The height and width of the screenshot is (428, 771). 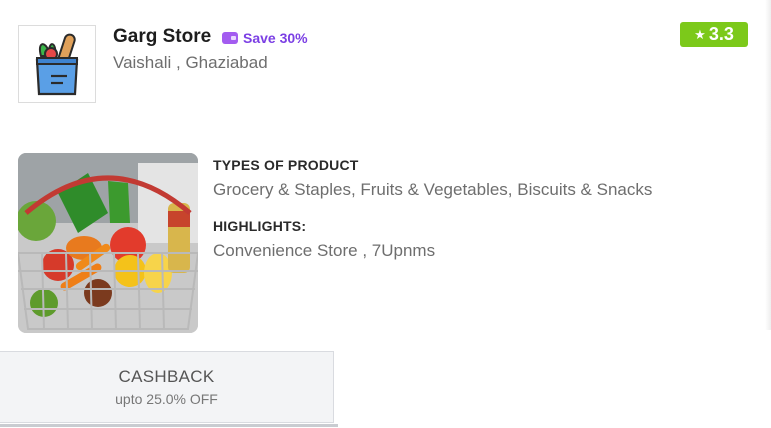 I want to click on cashback-subtitle: upto 25.0% OFF, so click(x=166, y=399).